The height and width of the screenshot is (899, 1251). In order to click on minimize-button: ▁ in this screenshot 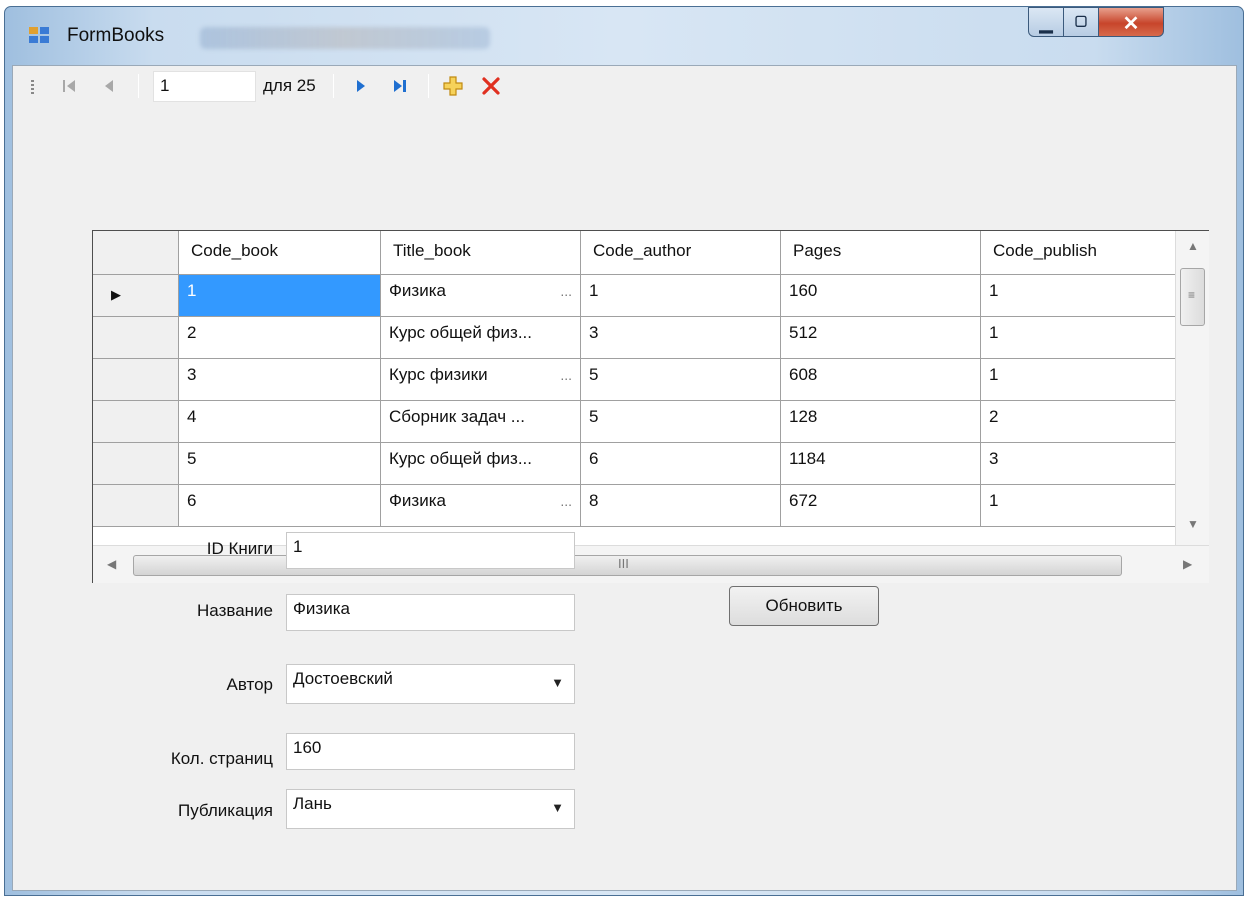, I will do `click(1046, 22)`.